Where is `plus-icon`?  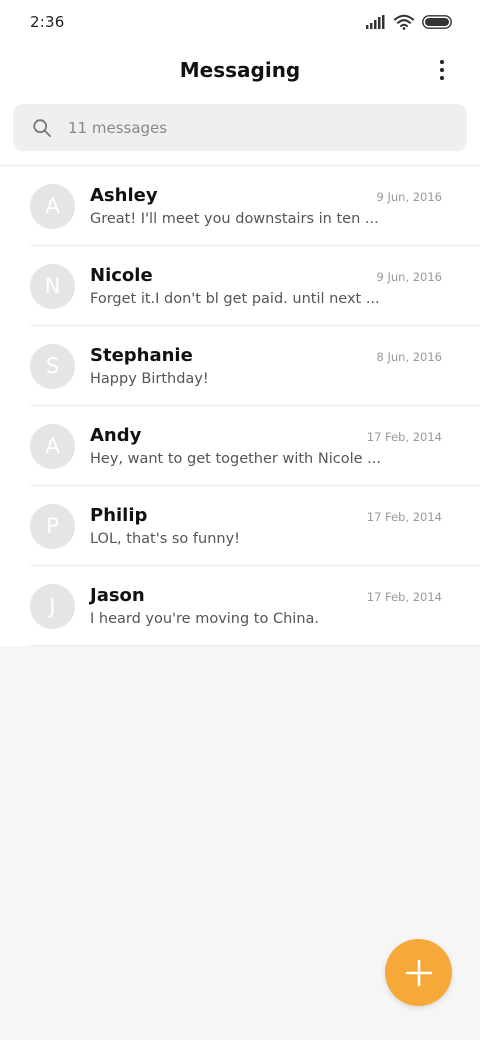 plus-icon is located at coordinates (419, 973).